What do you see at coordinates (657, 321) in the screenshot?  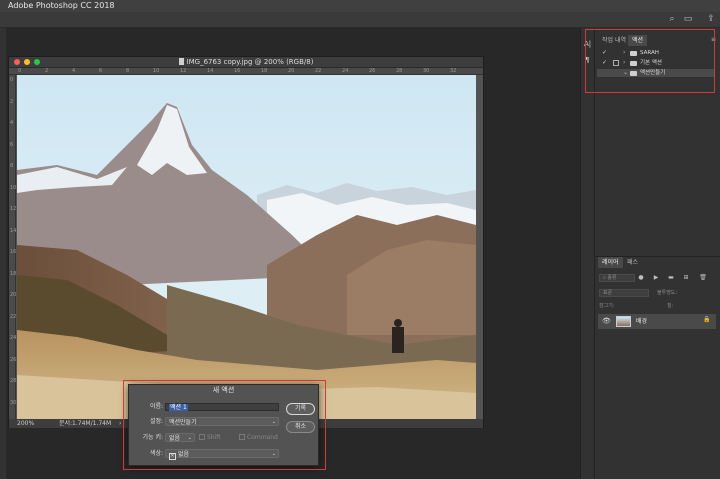 I see `layer-row: 👁 배경 🔒` at bounding box center [657, 321].